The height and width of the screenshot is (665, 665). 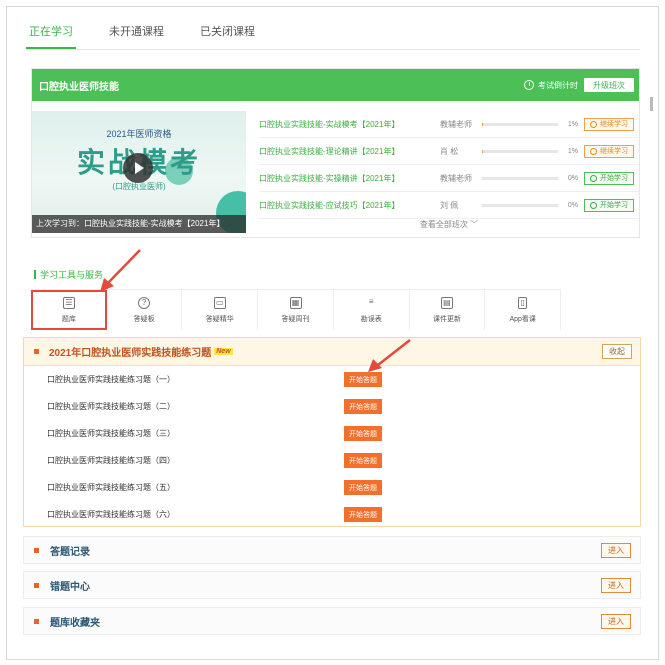 What do you see at coordinates (219, 302) in the screenshot?
I see `monitor-icon: ▭` at bounding box center [219, 302].